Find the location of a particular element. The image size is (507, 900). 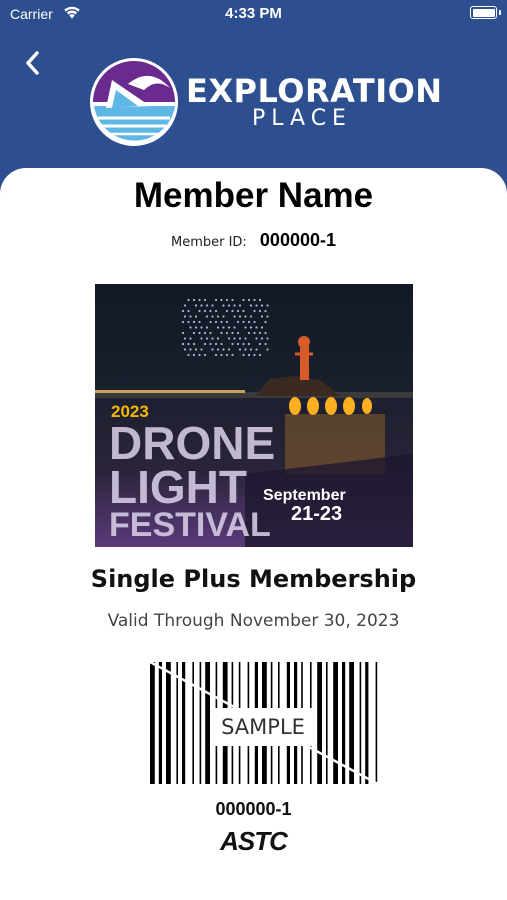

exploration-place-logo: EXPLORATION PLACE is located at coordinates (265, 102).